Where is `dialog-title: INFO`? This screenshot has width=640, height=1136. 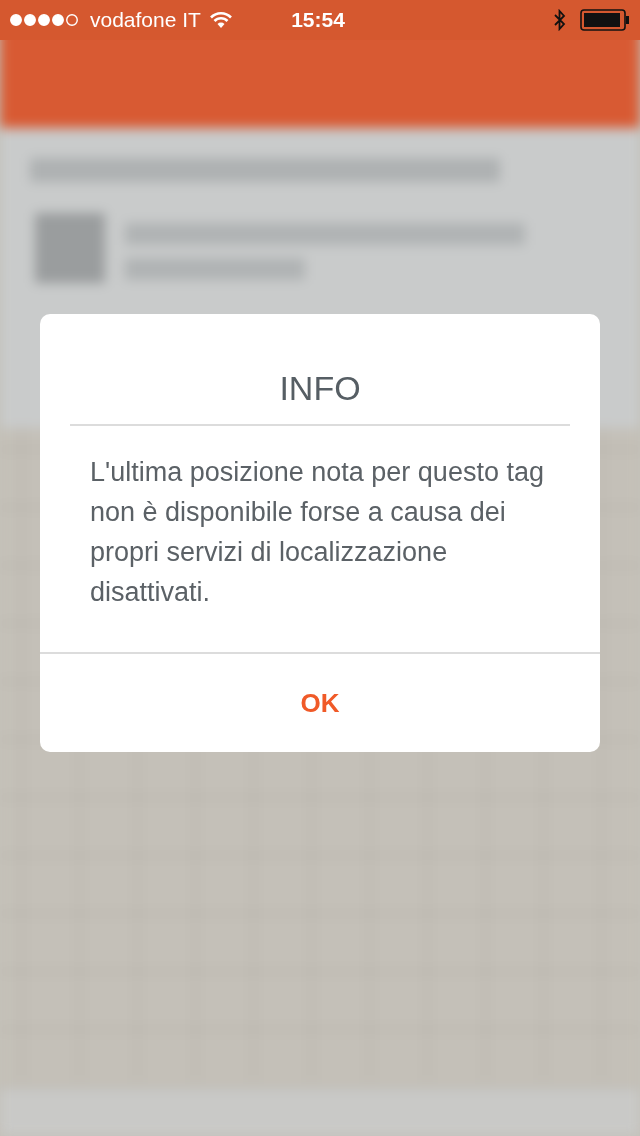 dialog-title: INFO is located at coordinates (320, 388).